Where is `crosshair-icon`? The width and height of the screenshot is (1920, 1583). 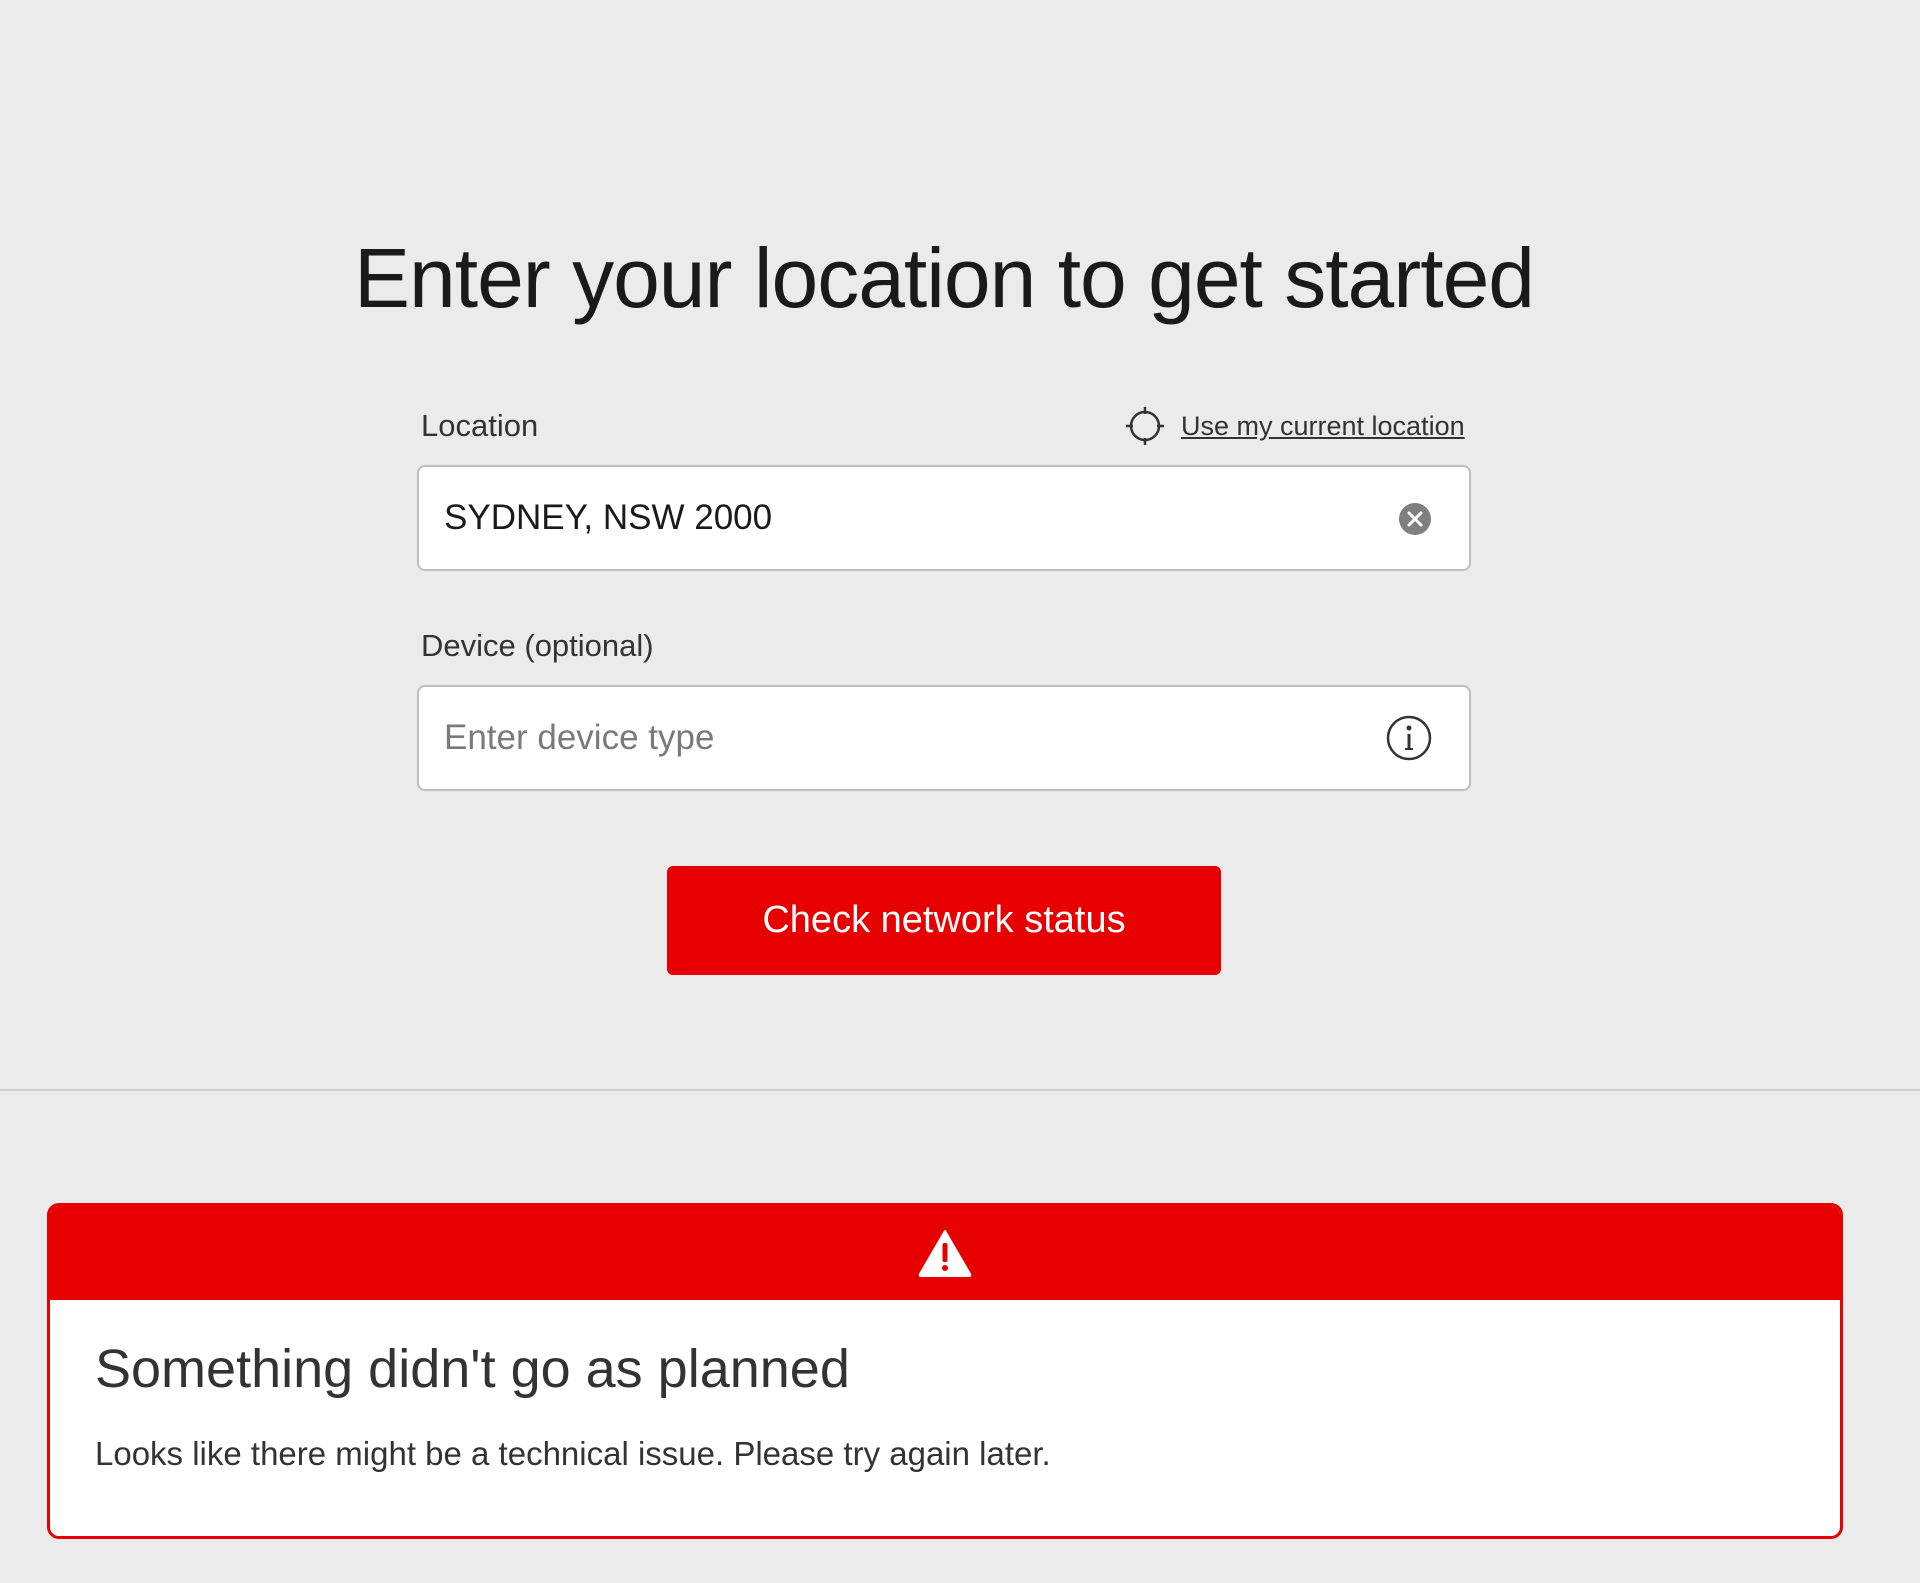 crosshair-icon is located at coordinates (1145, 426).